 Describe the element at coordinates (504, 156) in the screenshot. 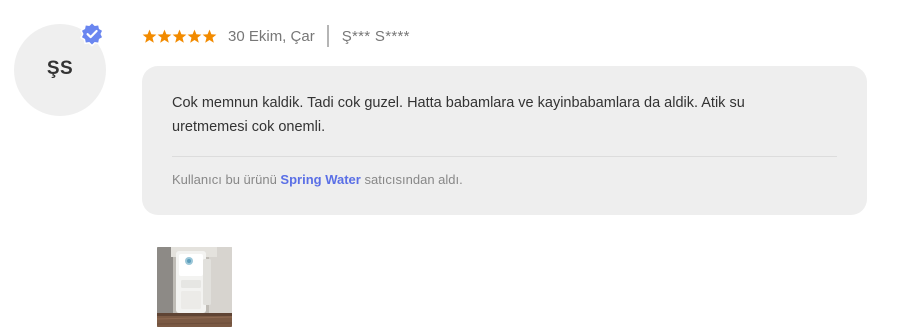

I see `card-divider` at that location.